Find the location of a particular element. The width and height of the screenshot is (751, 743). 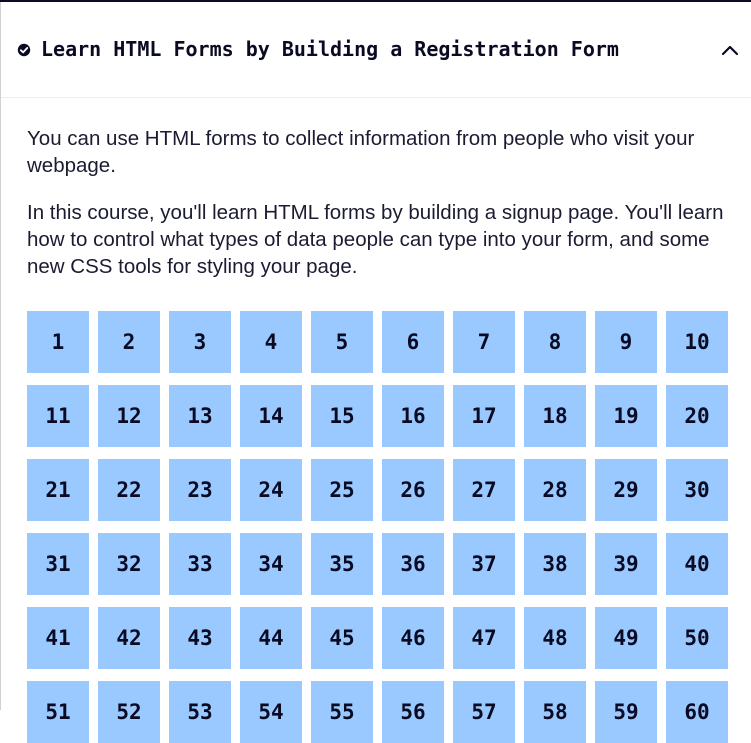

step-button: 42 is located at coordinates (129, 638).